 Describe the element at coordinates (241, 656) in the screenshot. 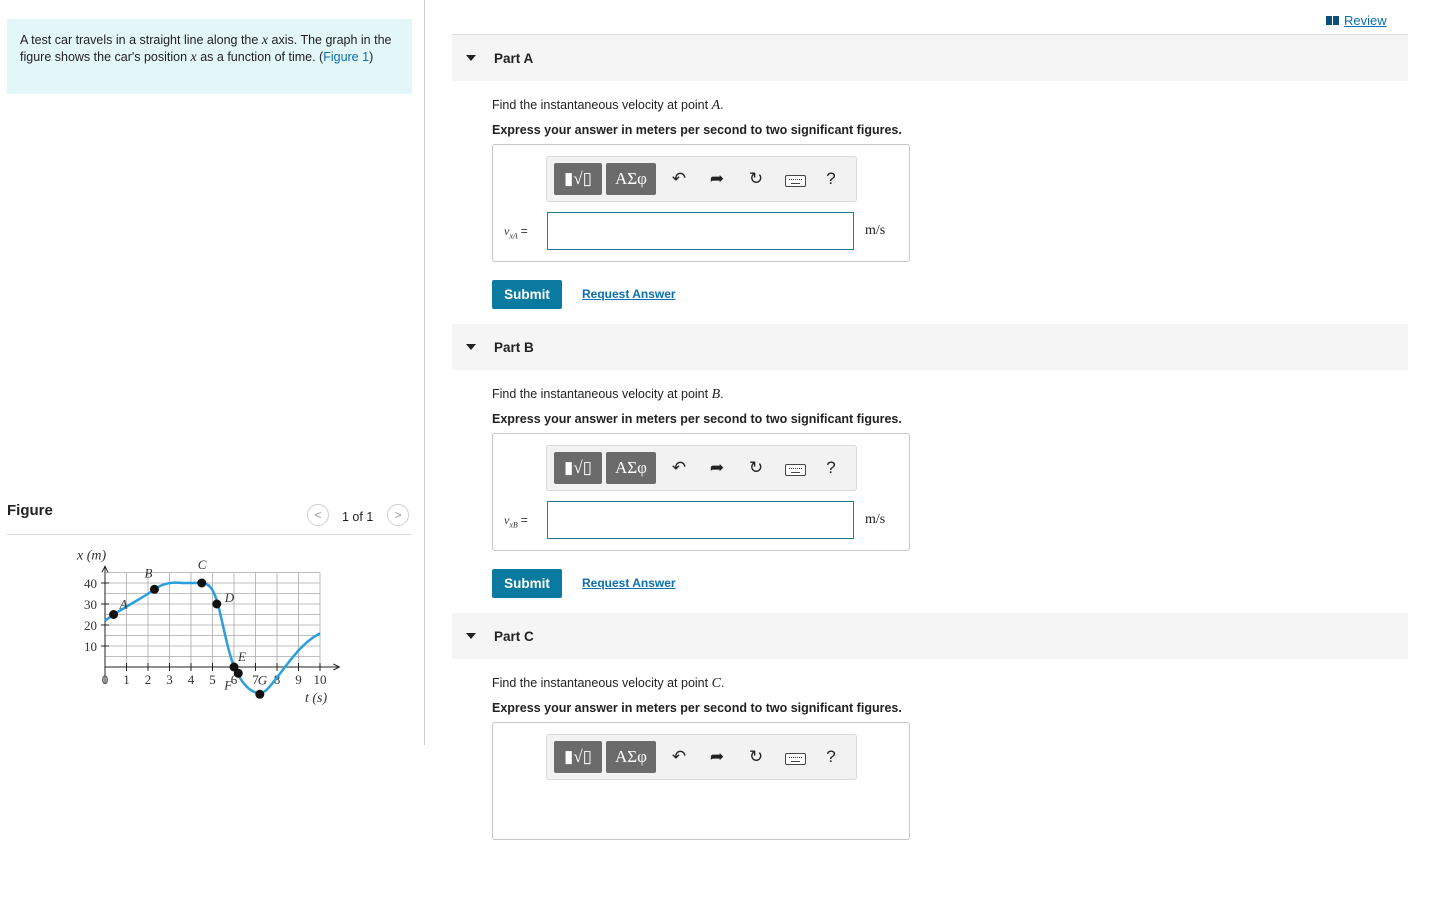

I see `point-label: E` at that location.